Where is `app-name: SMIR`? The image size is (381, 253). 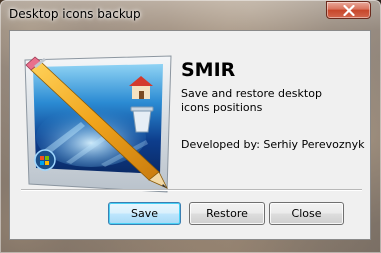
app-name: SMIR is located at coordinates (208, 70).